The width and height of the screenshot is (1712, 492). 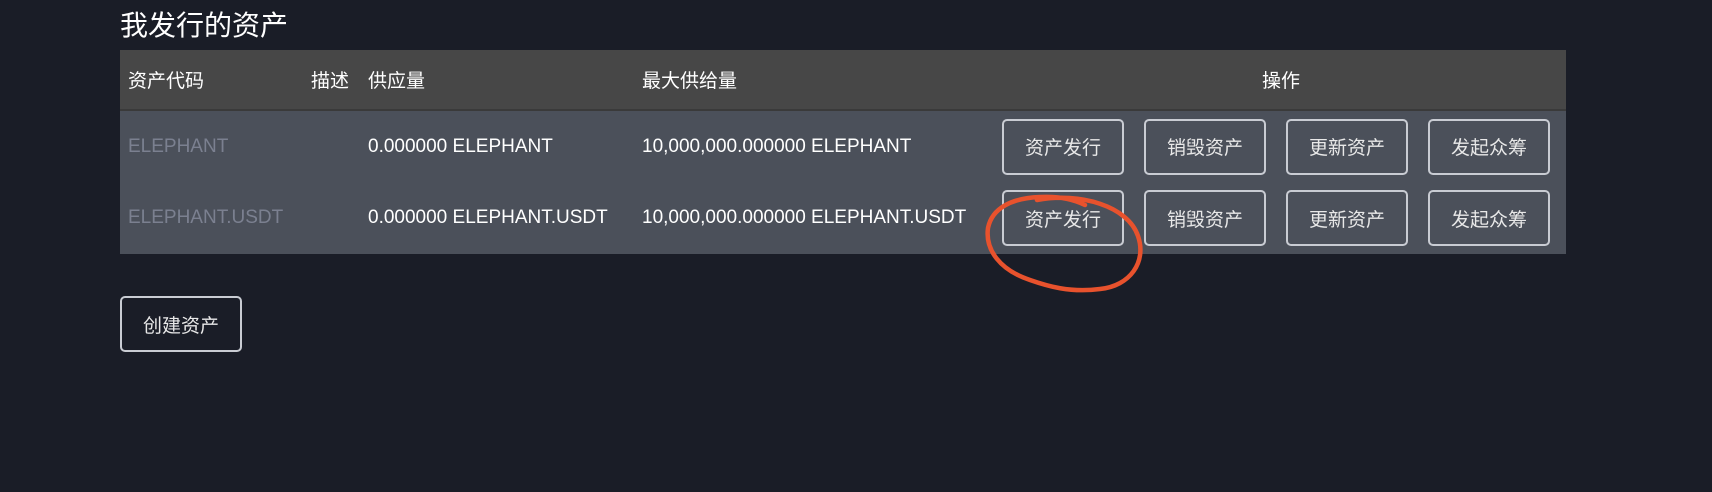 I want to click on asset-max-supply: 10,000,000.000000 ELEPHANT, so click(x=777, y=146).